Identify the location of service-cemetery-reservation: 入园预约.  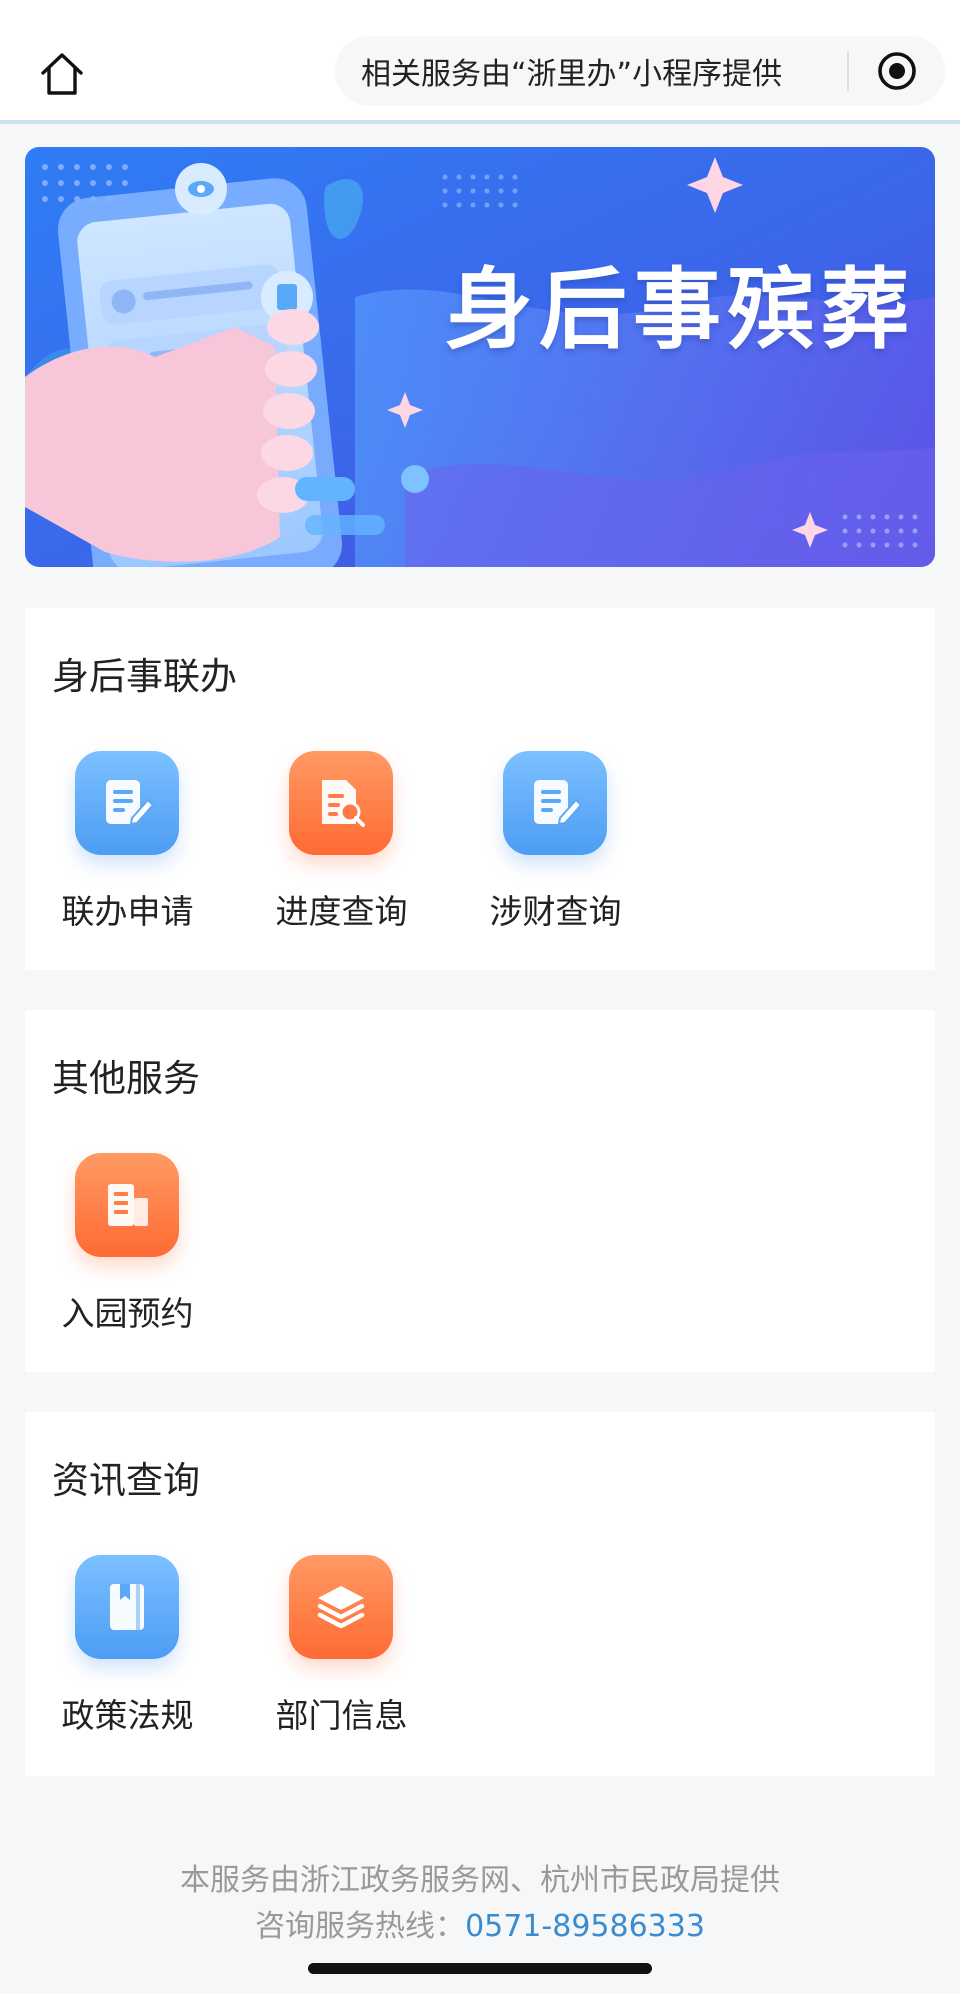
(125, 1248).